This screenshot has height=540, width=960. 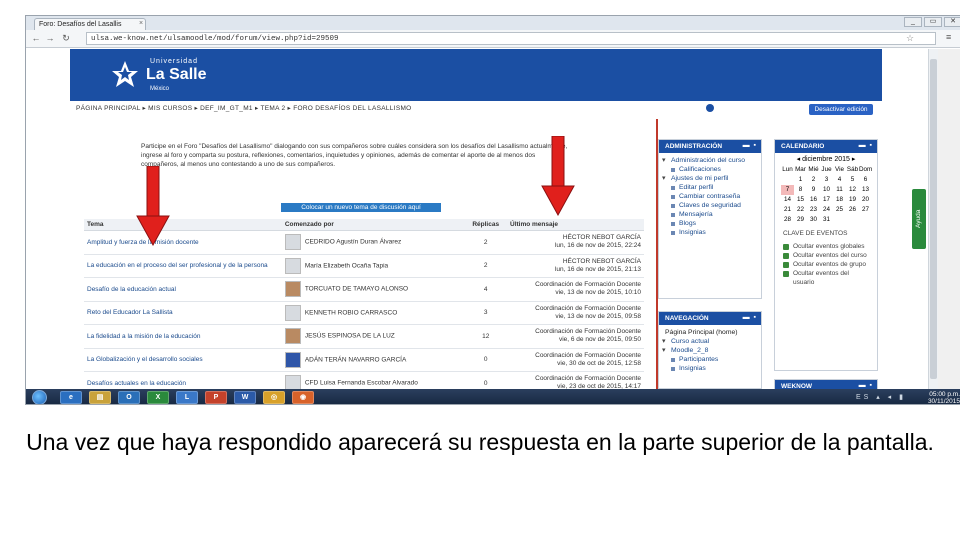 What do you see at coordinates (183, 225) in the screenshot?
I see `col-header-topic: Tema` at bounding box center [183, 225].